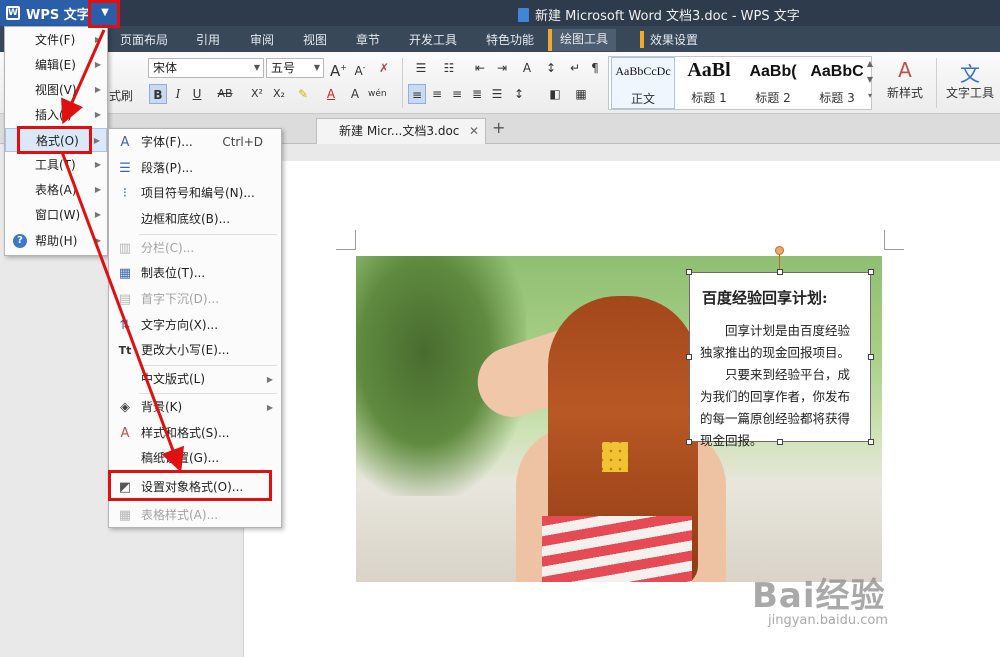 This screenshot has width=1000, height=657. I want to click on sort-icon: ↕, so click(551, 68).